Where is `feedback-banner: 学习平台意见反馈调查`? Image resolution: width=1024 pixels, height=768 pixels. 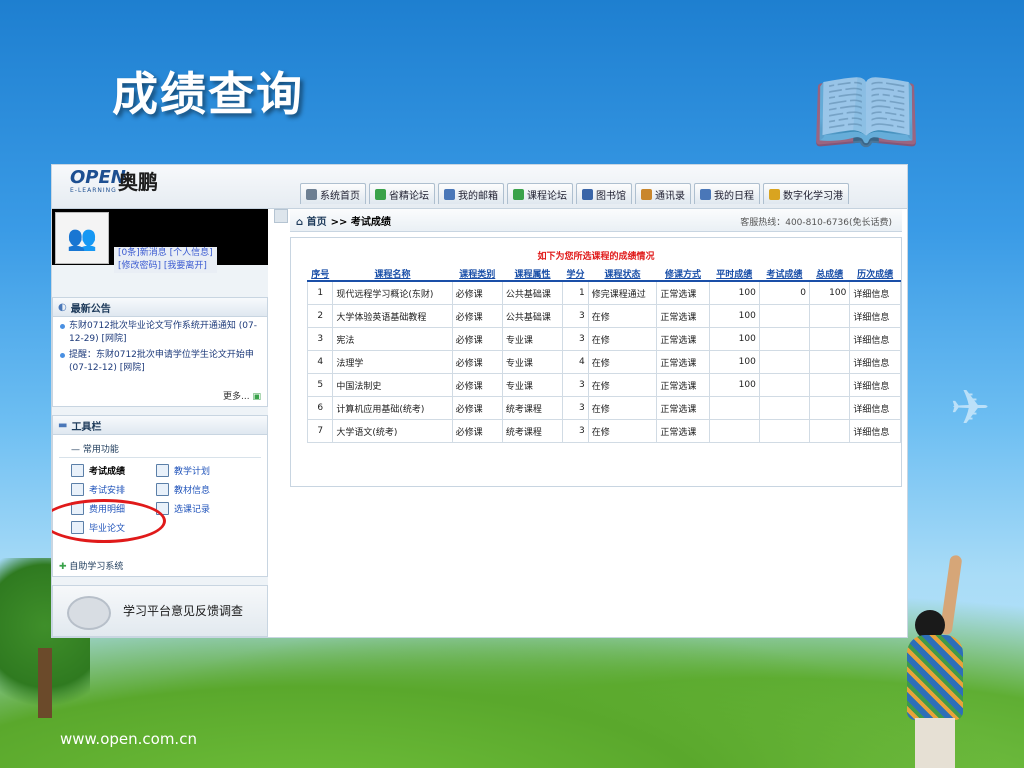
feedback-banner: 学习平台意见反馈调查 is located at coordinates (160, 611).